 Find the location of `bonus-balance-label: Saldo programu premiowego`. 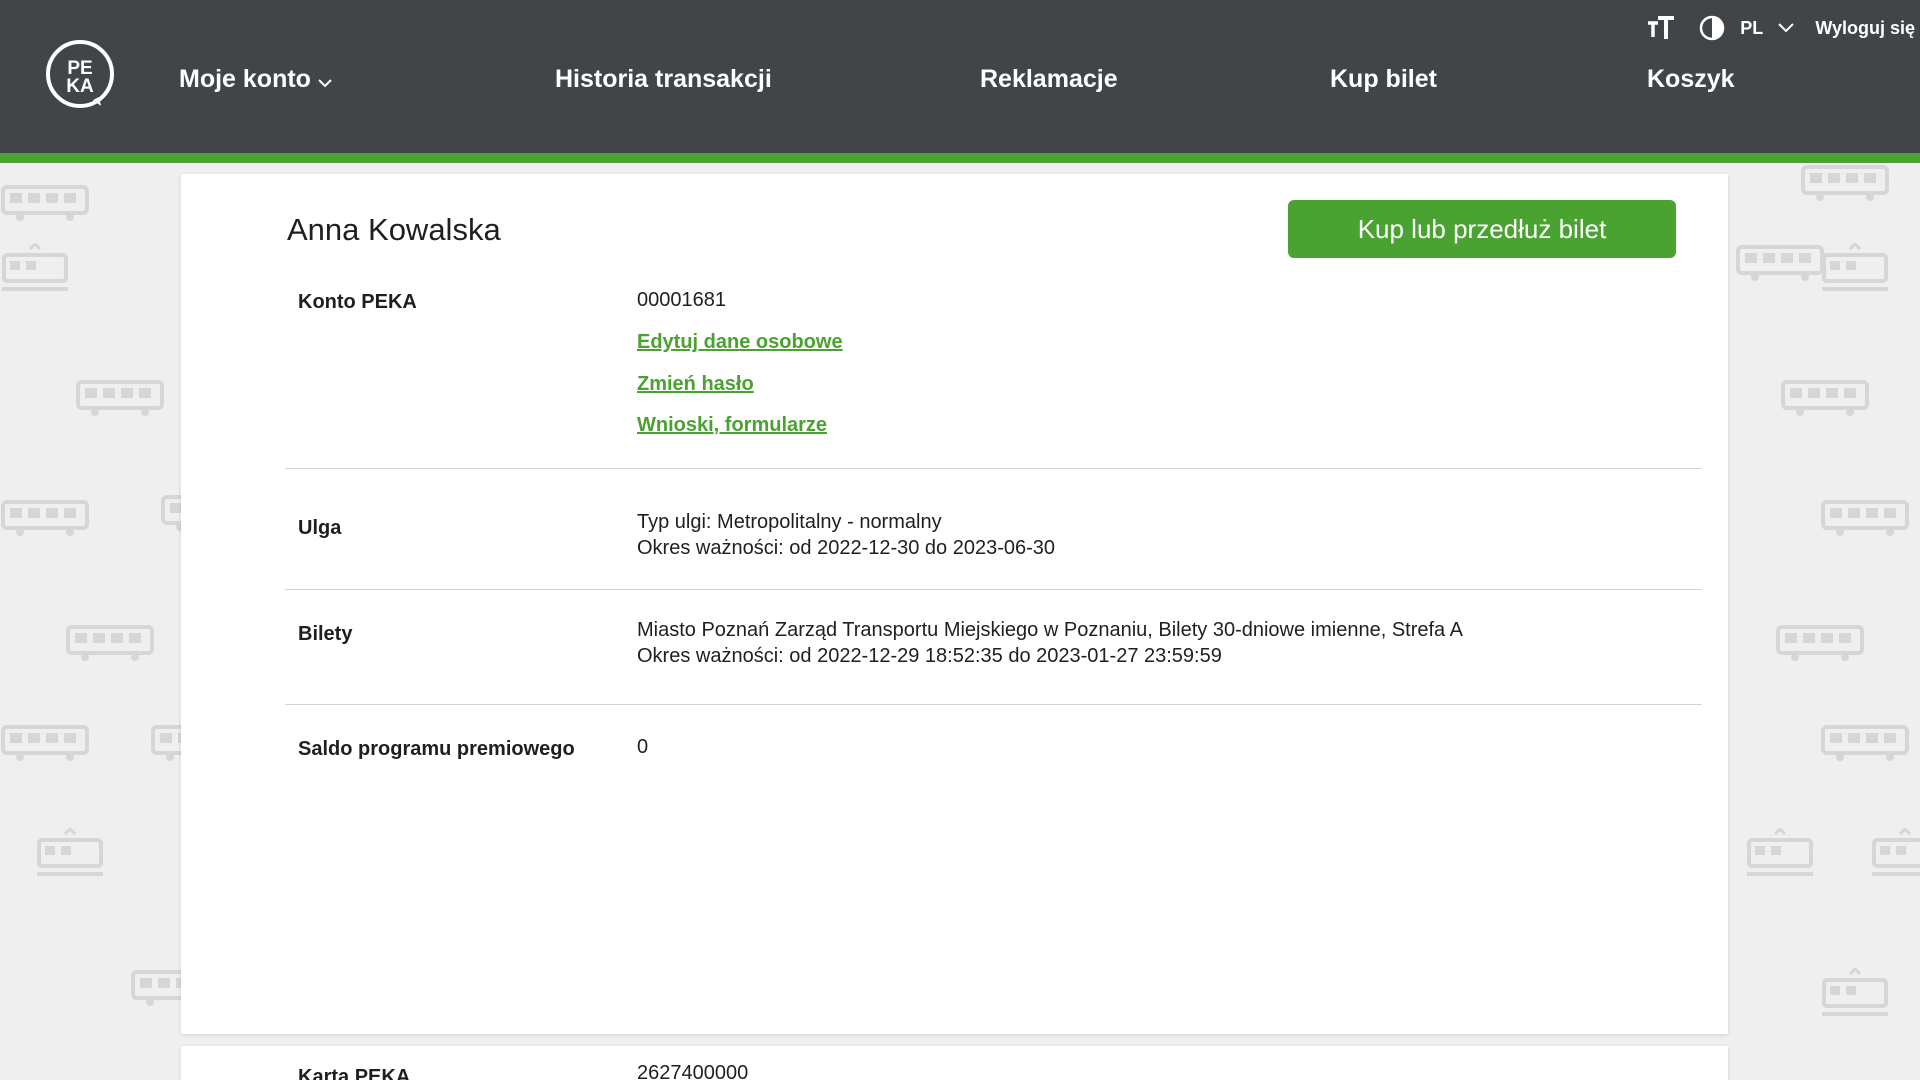

bonus-balance-label: Saldo programu premiowego is located at coordinates (436, 749).